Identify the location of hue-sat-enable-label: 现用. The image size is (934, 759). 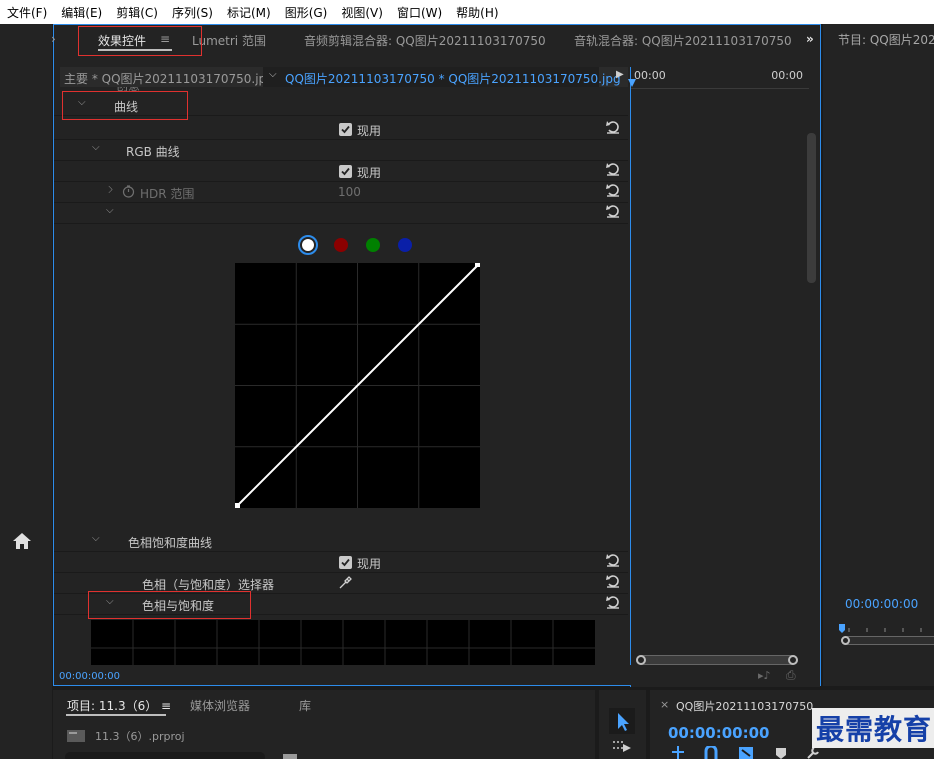
(369, 564).